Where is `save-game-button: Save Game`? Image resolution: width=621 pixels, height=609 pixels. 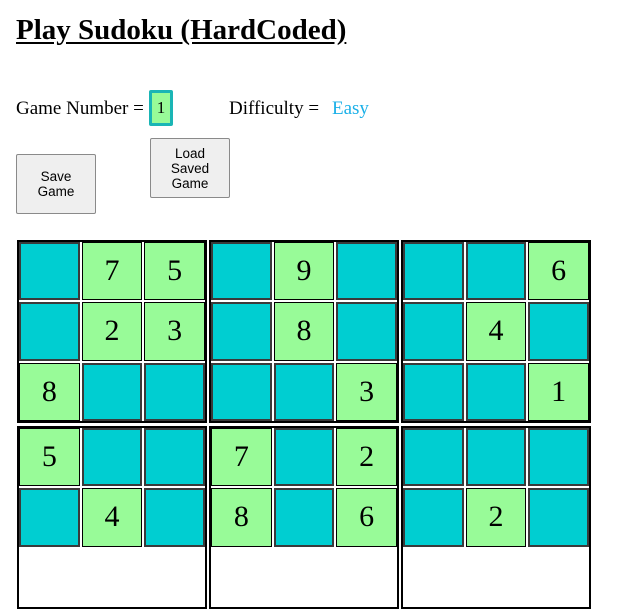 save-game-button: Save Game is located at coordinates (56, 184).